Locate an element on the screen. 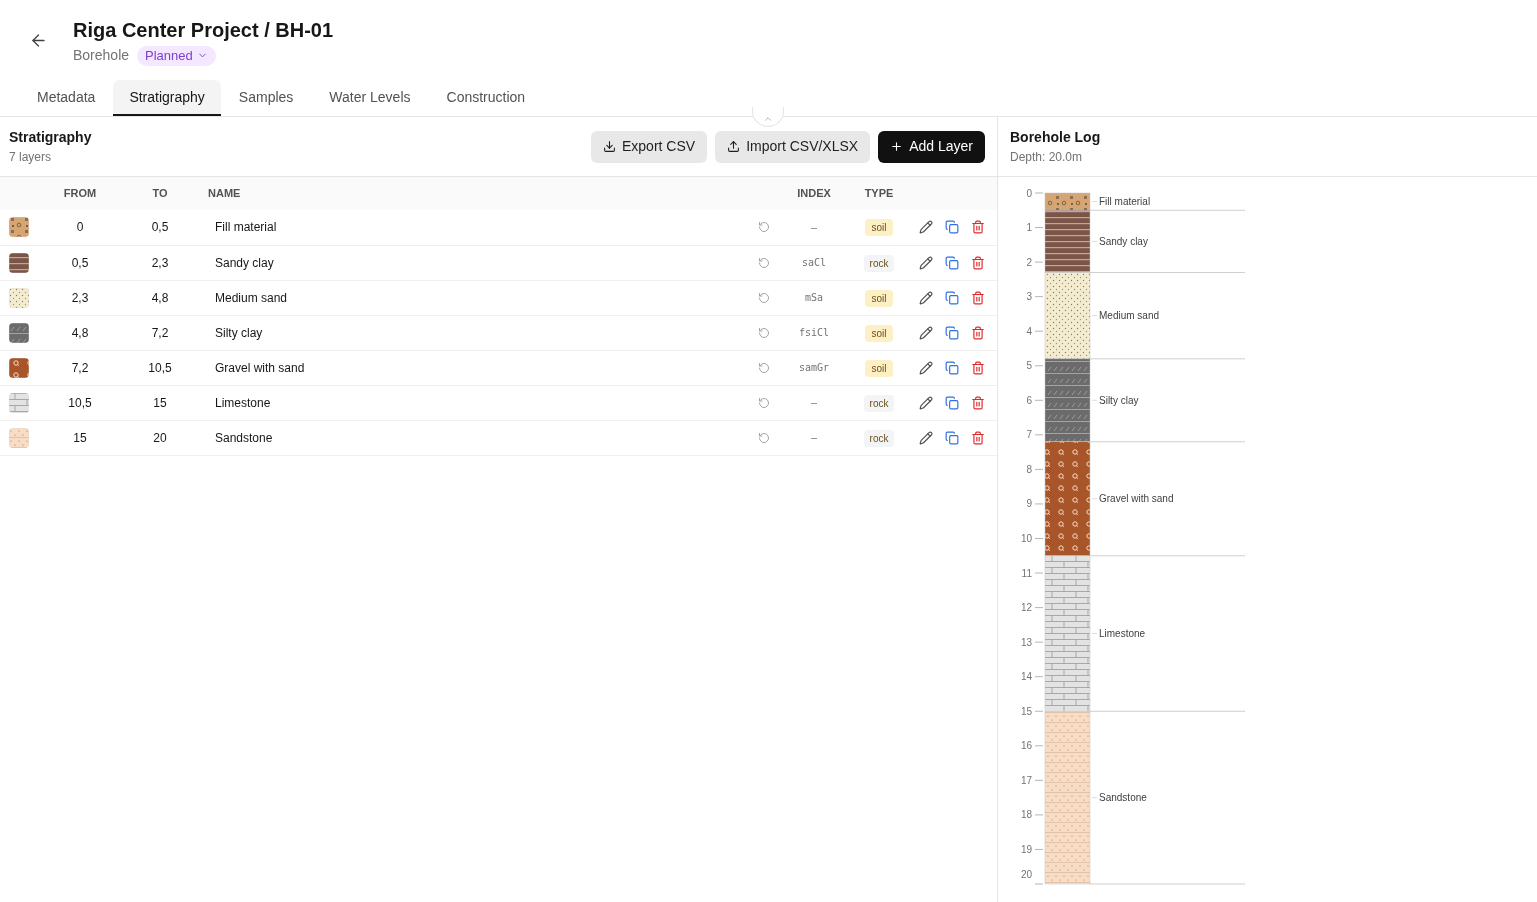  collapse-handle is located at coordinates (768, 117).